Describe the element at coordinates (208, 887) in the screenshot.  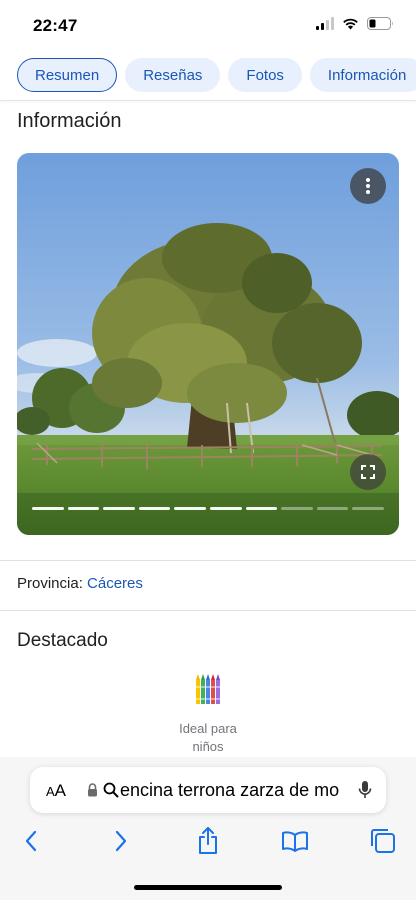
I see `home-indicator` at that location.